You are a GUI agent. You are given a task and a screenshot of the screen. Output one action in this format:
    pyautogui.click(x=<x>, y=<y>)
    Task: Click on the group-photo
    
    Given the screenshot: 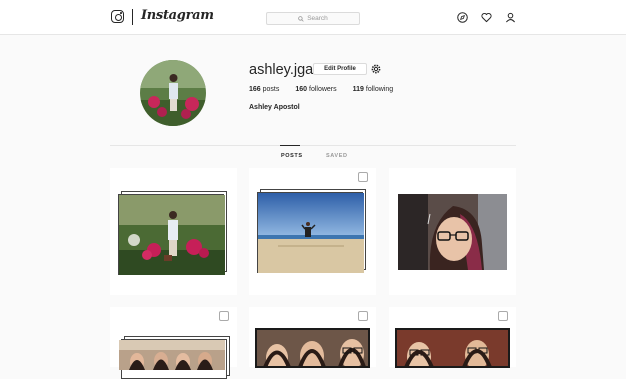 What is the action you would take?
    pyautogui.click(x=172, y=355)
    